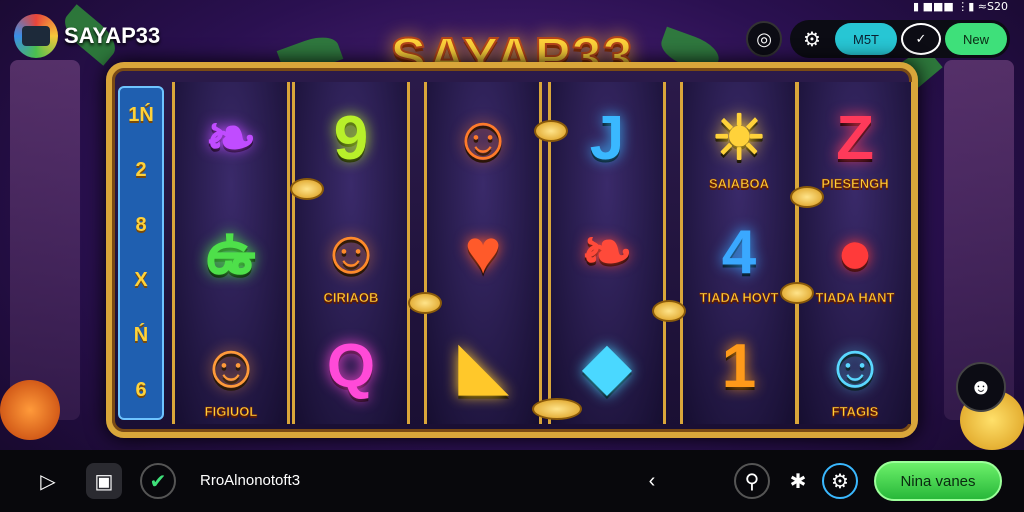 Image resolution: width=1024 pixels, height=512 pixels. Describe the element at coordinates (141, 253) in the screenshot. I see `payline-indicator: 1Ń 2 8 X Ń 6` at that location.